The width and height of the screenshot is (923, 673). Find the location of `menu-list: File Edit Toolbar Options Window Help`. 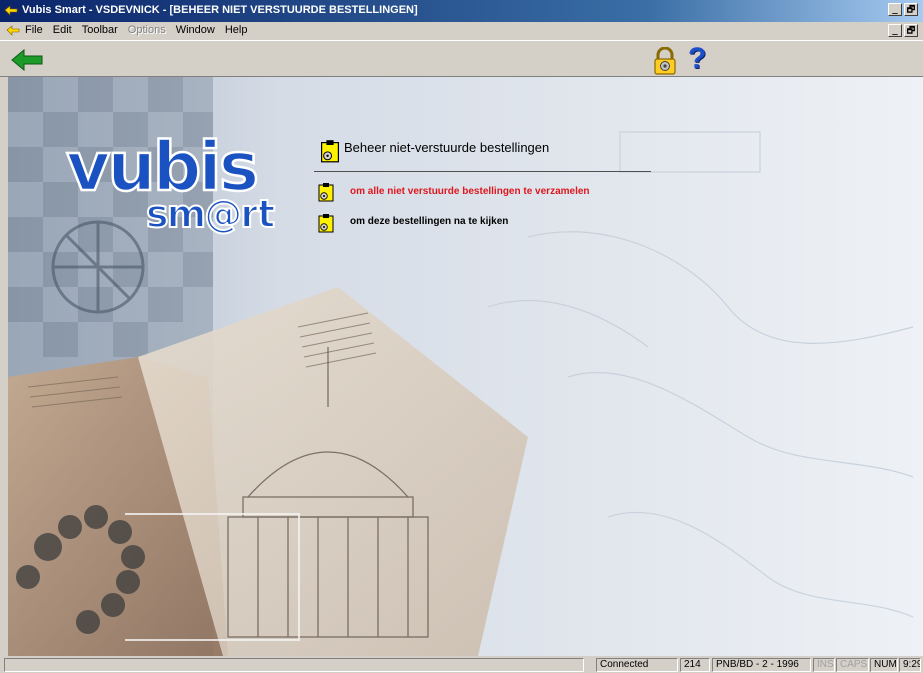

menu-list: File Edit Toolbar Options Window Help is located at coordinates (136, 30).